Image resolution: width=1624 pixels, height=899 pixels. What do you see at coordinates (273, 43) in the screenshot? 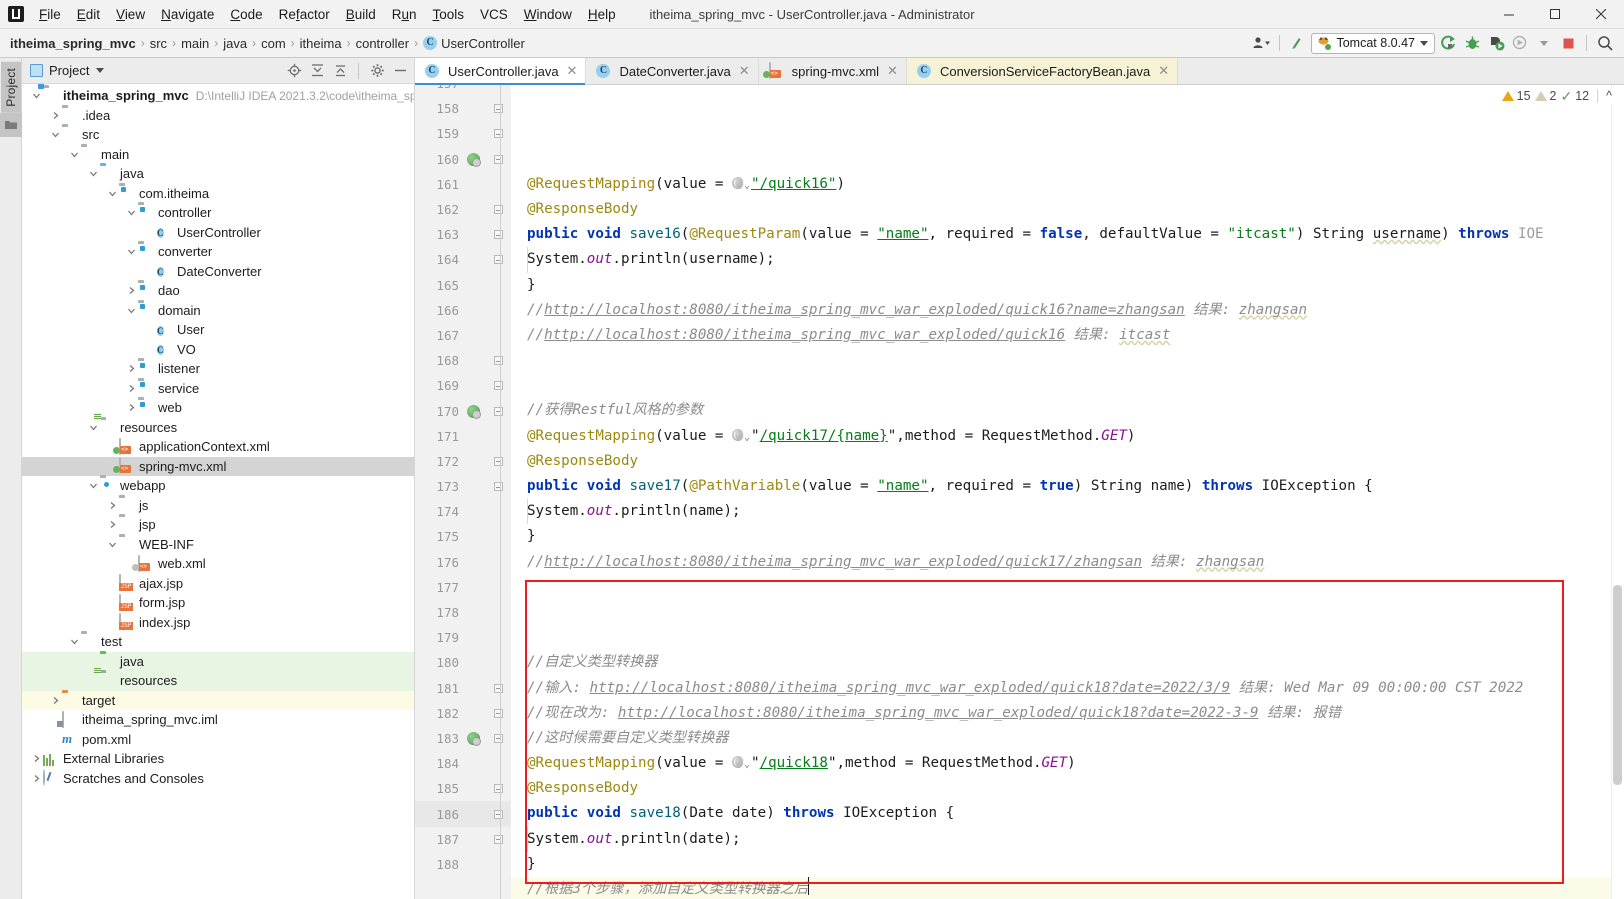
I see `breadcrumb-item-com: com` at bounding box center [273, 43].